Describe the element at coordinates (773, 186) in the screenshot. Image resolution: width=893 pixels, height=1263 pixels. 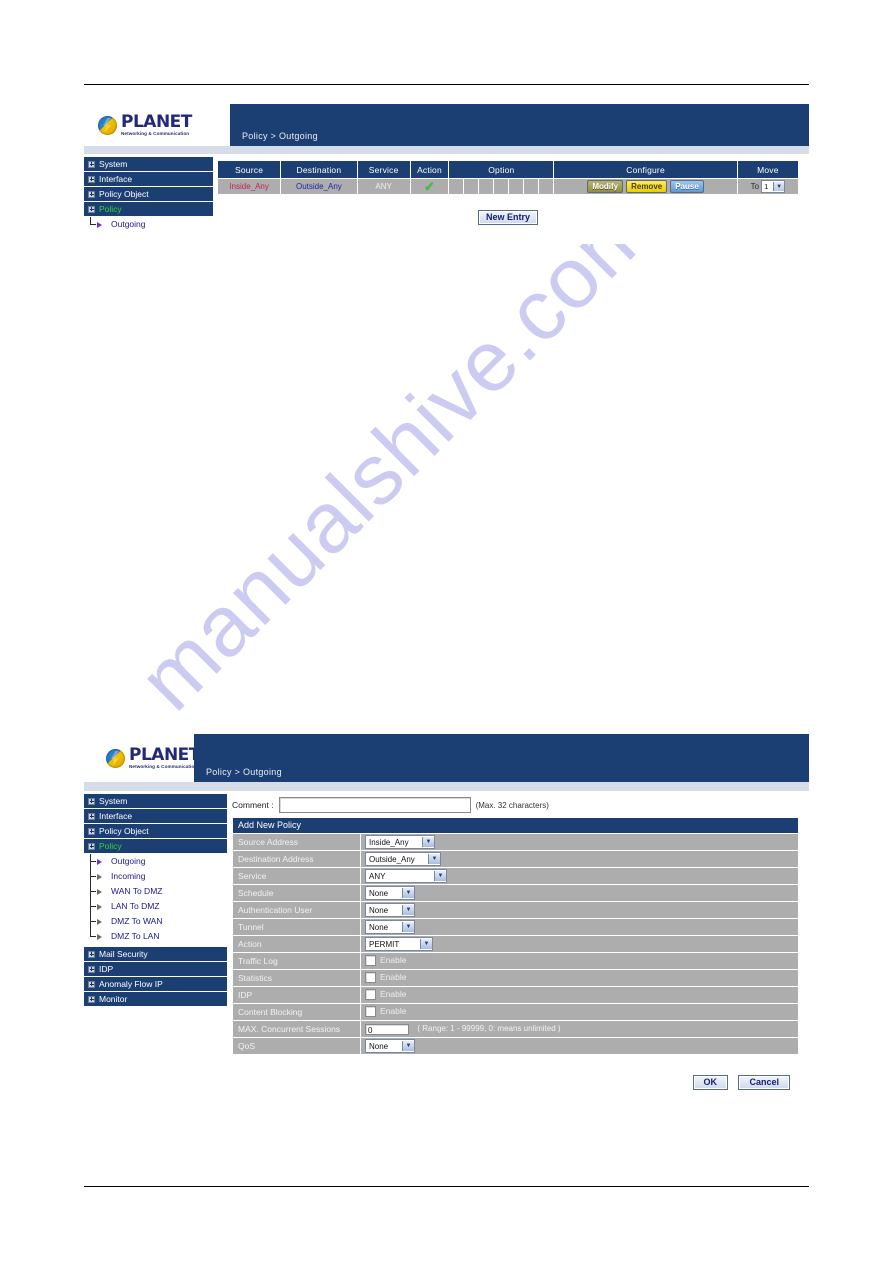
I see `move-position-select: 1 ▼` at that location.